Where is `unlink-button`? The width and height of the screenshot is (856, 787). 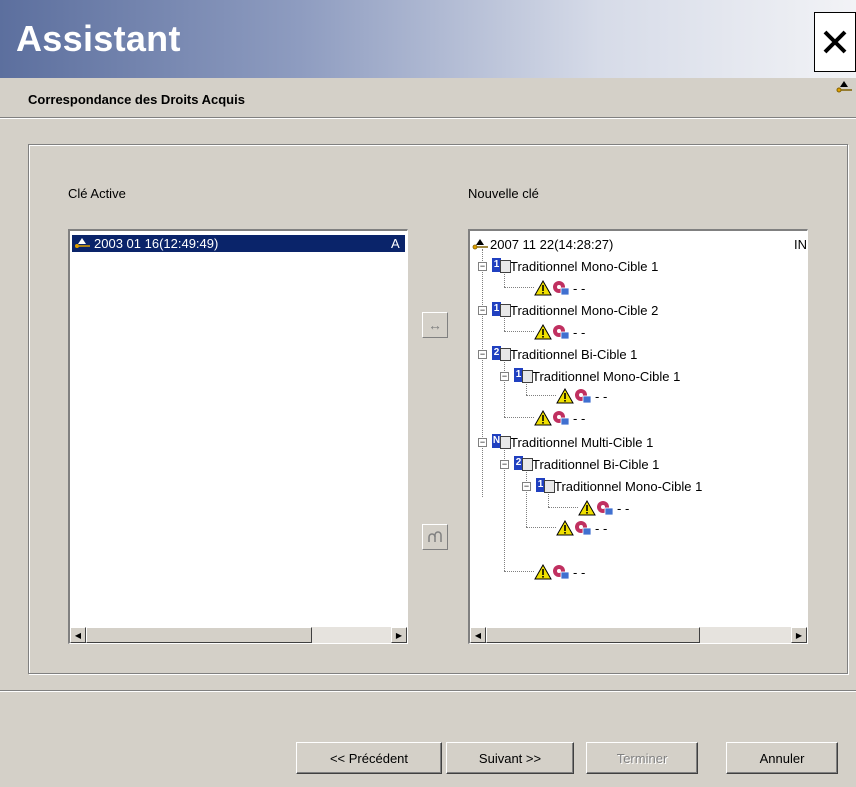 unlink-button is located at coordinates (435, 537).